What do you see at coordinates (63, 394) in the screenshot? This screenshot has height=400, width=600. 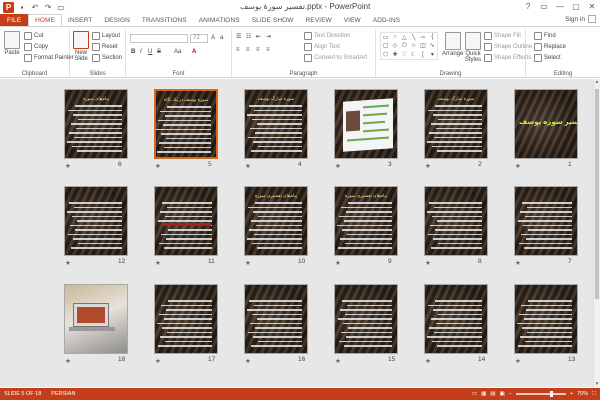 I see `language-indicator: PERSIAN` at bounding box center [63, 394].